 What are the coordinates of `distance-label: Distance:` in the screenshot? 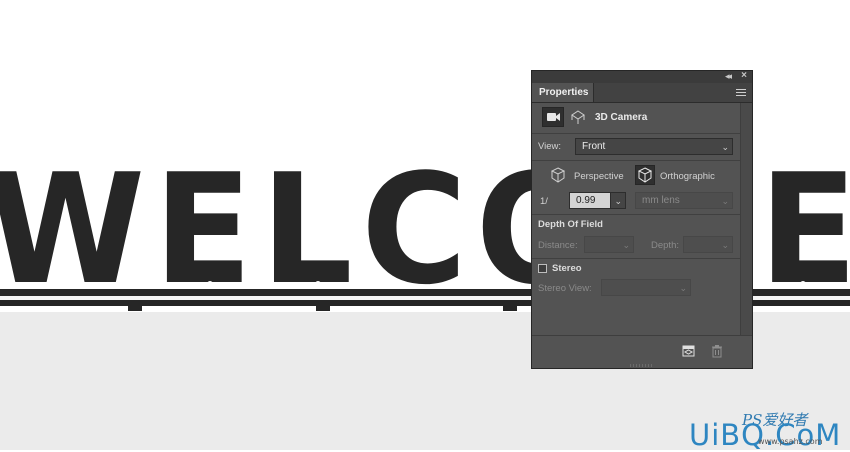 It's located at (558, 245).